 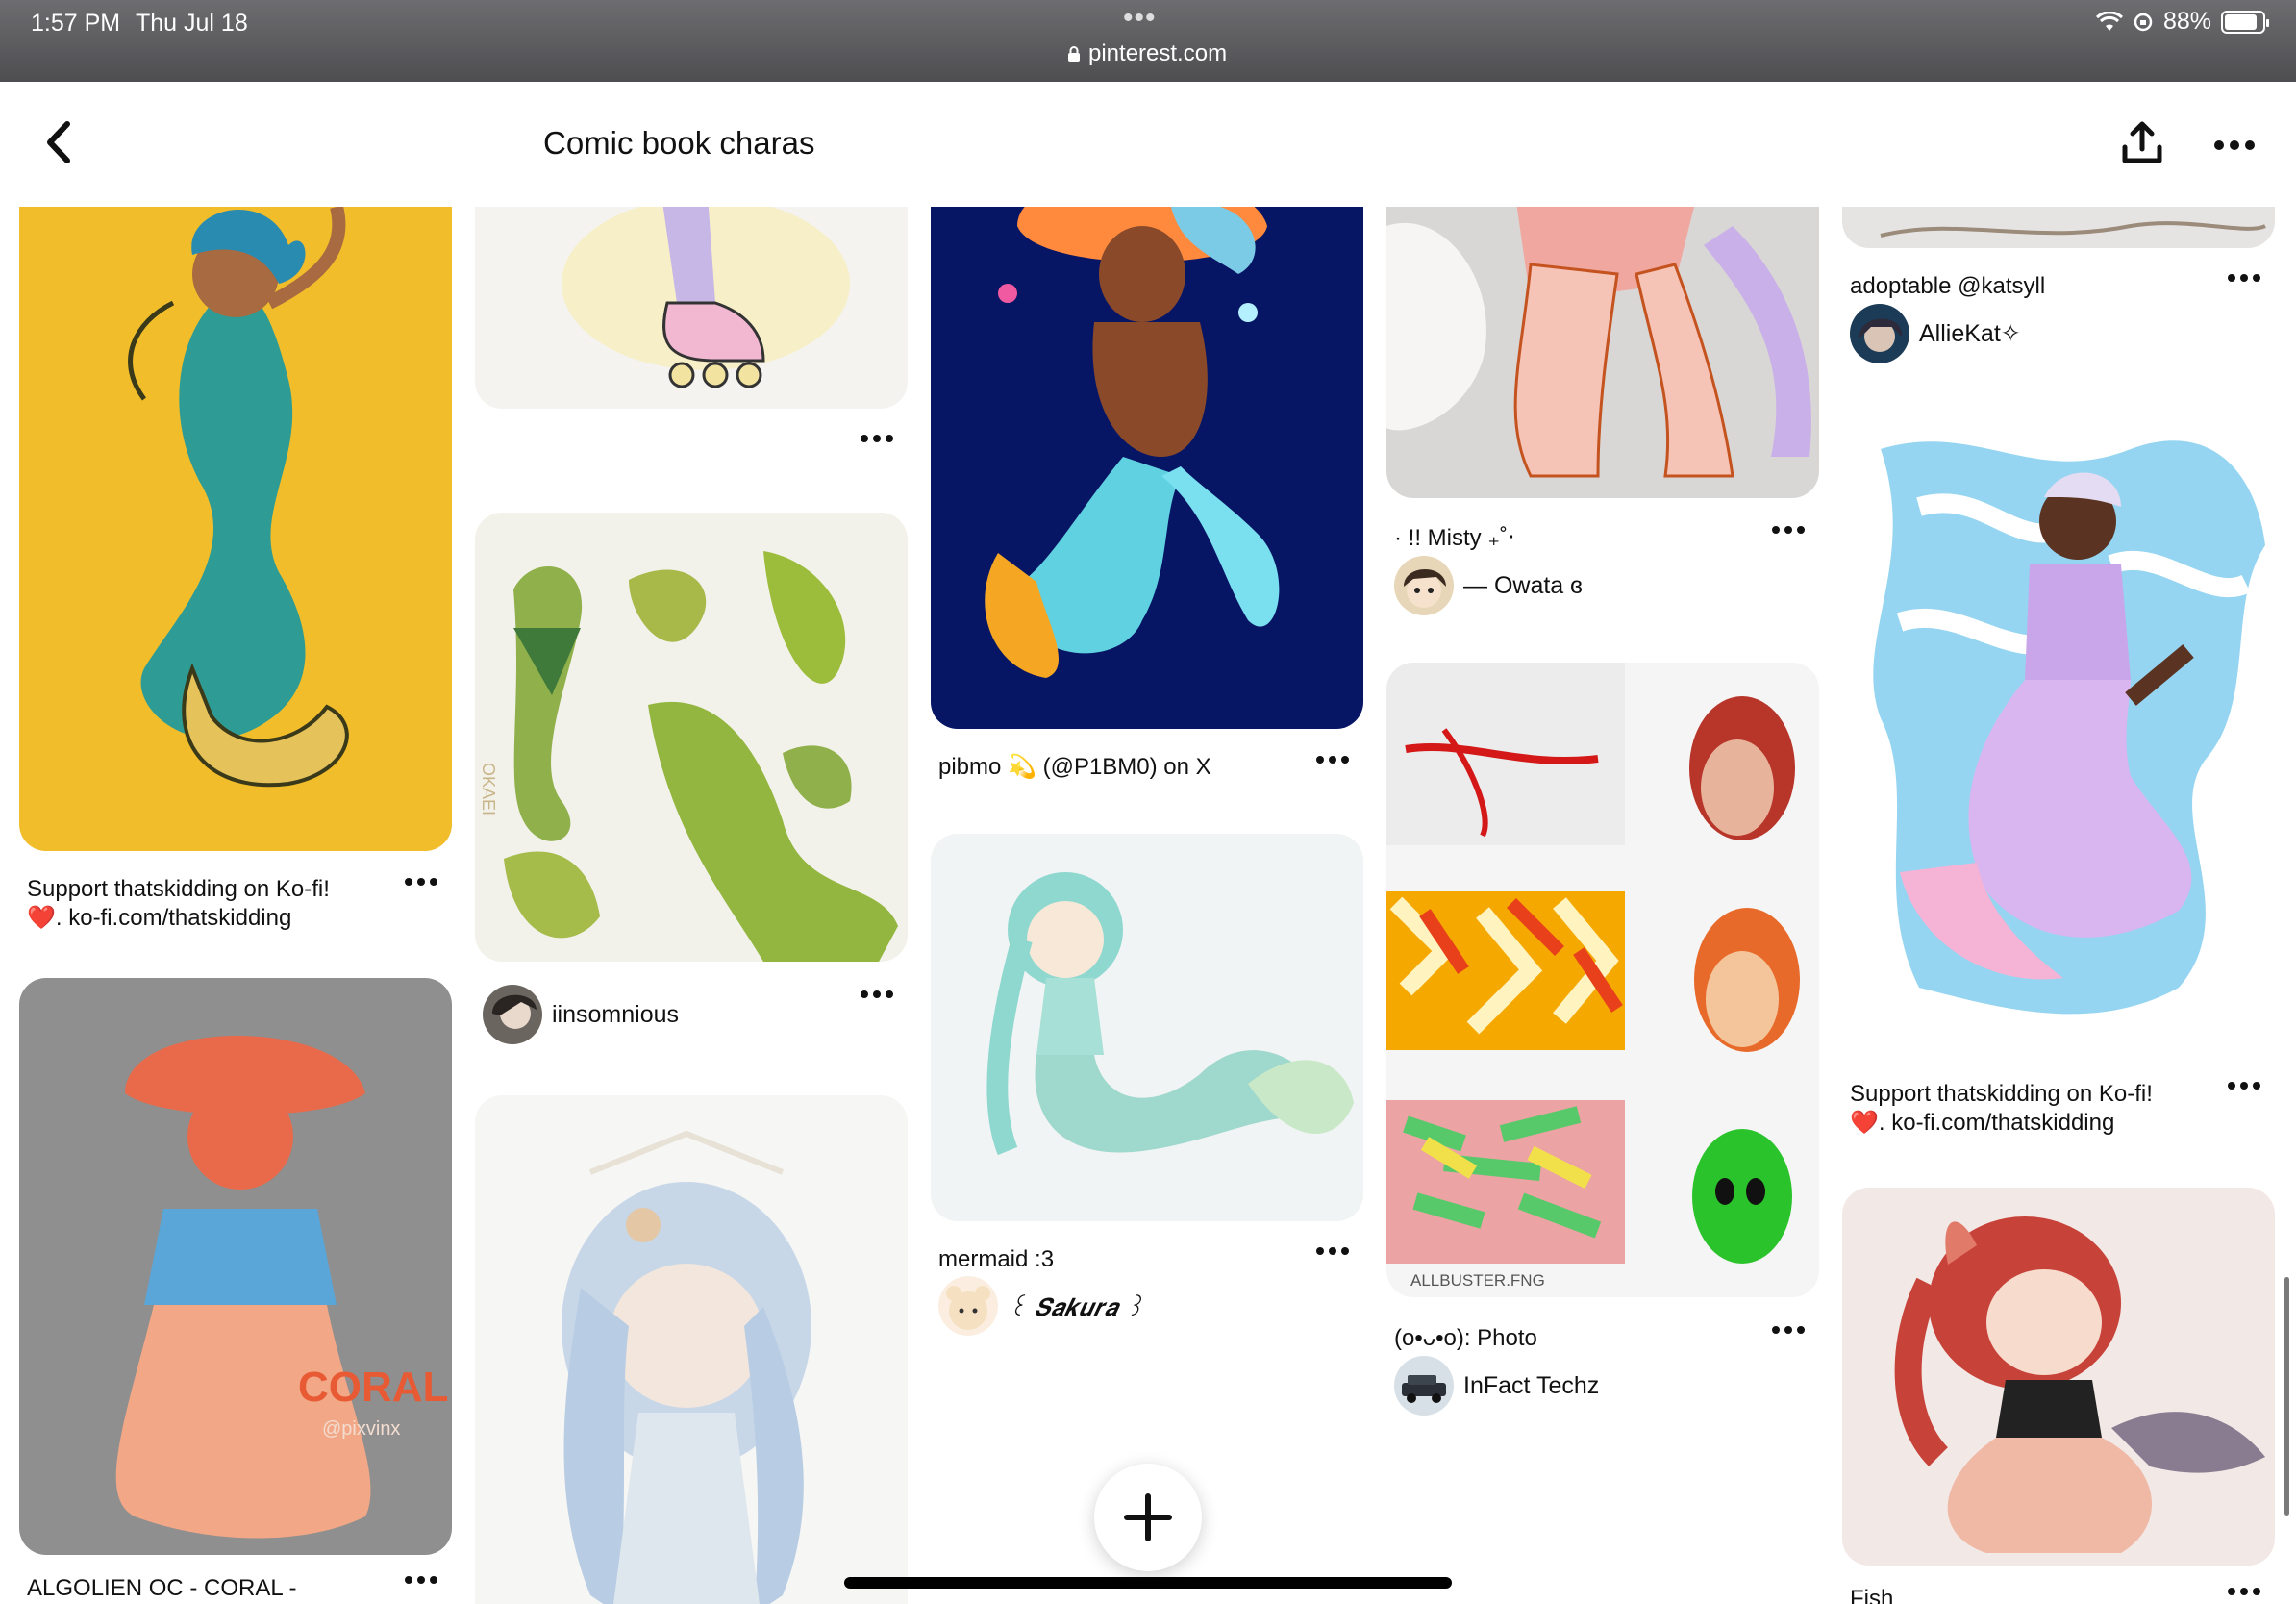 What do you see at coordinates (361, 1429) in the screenshot?
I see `artist-tag: @pixvinx` at bounding box center [361, 1429].